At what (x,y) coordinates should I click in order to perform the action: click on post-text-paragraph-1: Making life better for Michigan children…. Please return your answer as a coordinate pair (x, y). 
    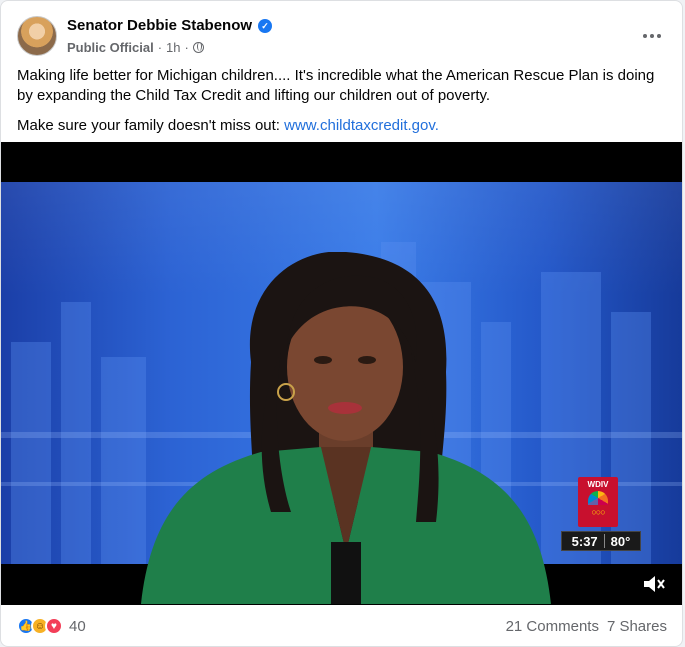
    Looking at the image, I should click on (336, 85).